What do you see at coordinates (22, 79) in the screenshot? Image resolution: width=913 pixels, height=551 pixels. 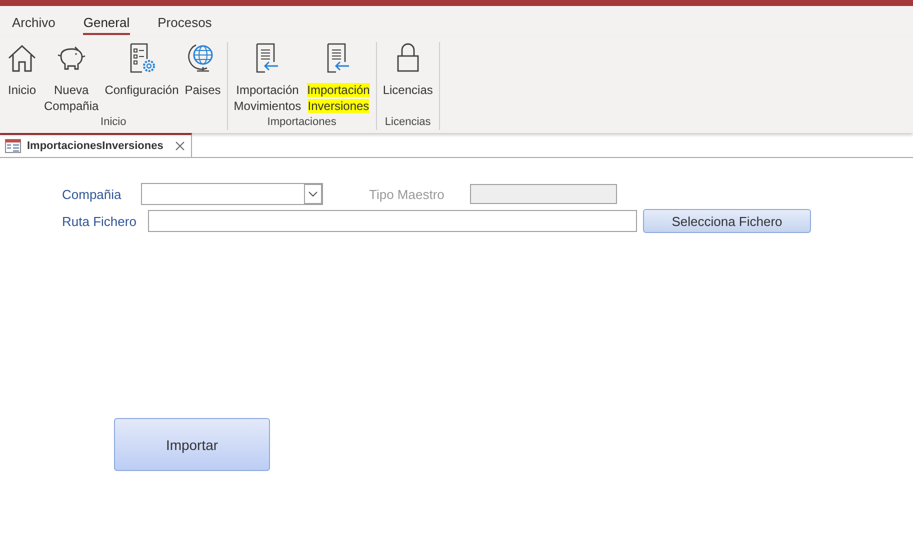 I see `ribbon-button: Inicio` at bounding box center [22, 79].